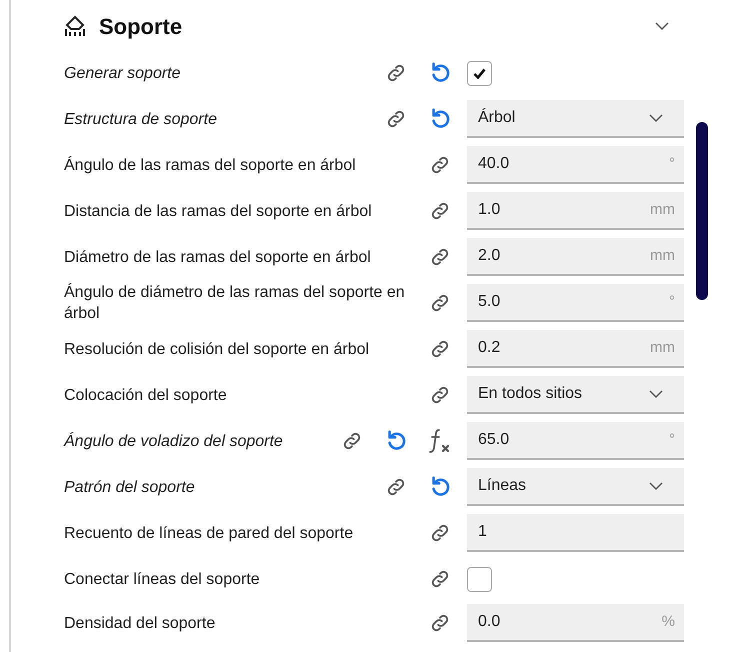 The image size is (729, 652). What do you see at coordinates (218, 212) in the screenshot?
I see `setting-label: Distancia de las ramas del soporte en árbol` at bounding box center [218, 212].